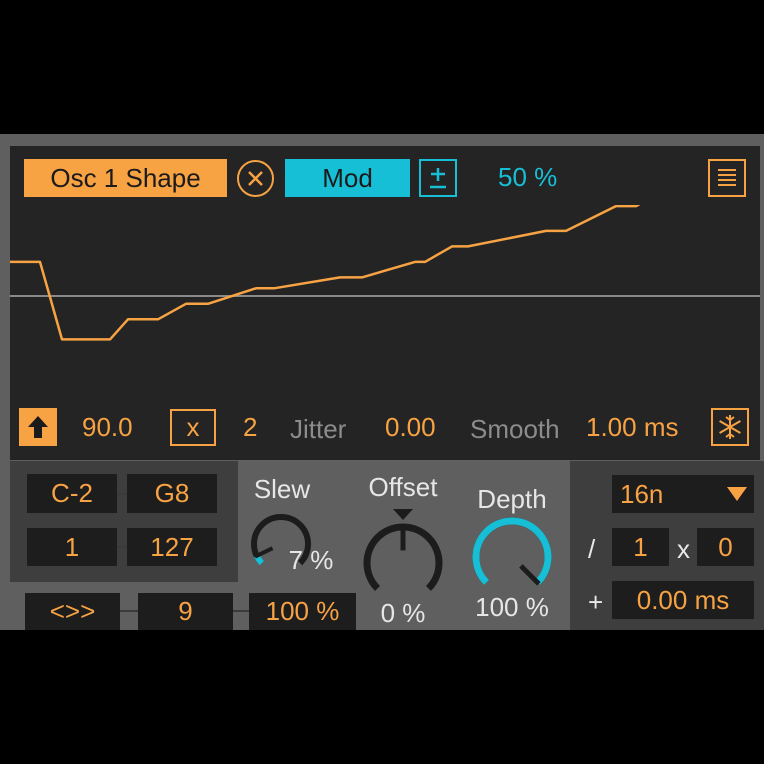 The height and width of the screenshot is (764, 764). I want to click on mod-target-button: Osc 1 Shape, so click(125, 178).